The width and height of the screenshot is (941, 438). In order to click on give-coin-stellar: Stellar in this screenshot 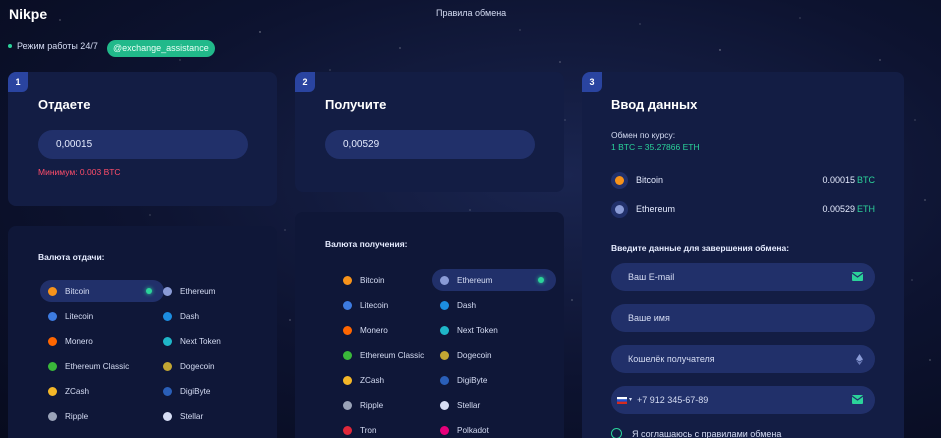, I will do `click(217, 416)`.